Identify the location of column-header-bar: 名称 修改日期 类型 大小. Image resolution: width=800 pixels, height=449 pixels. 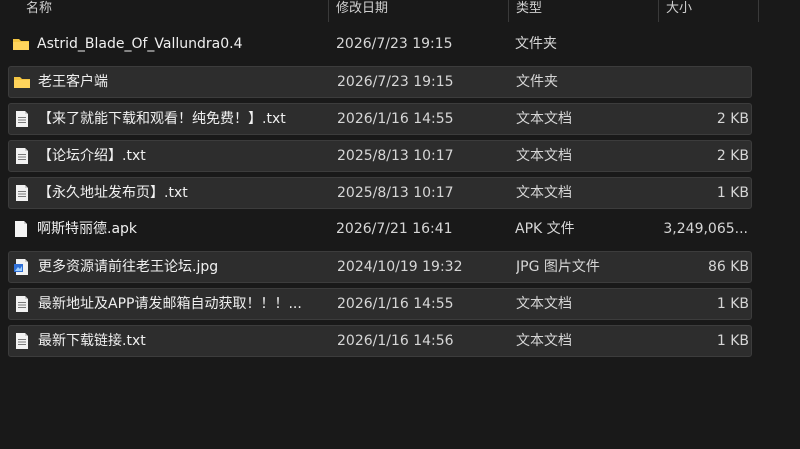
(400, 11).